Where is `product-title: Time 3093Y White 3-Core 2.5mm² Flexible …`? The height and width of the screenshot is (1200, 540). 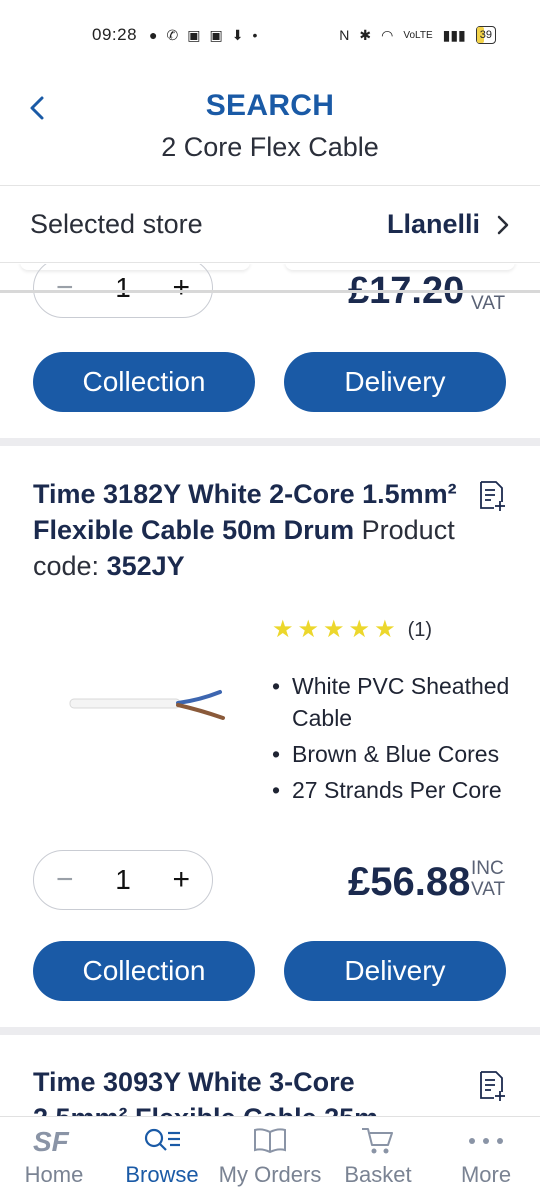
product-title: Time 3093Y White 3-Core 2.5mm² Flexible … is located at coordinates (243, 1090).